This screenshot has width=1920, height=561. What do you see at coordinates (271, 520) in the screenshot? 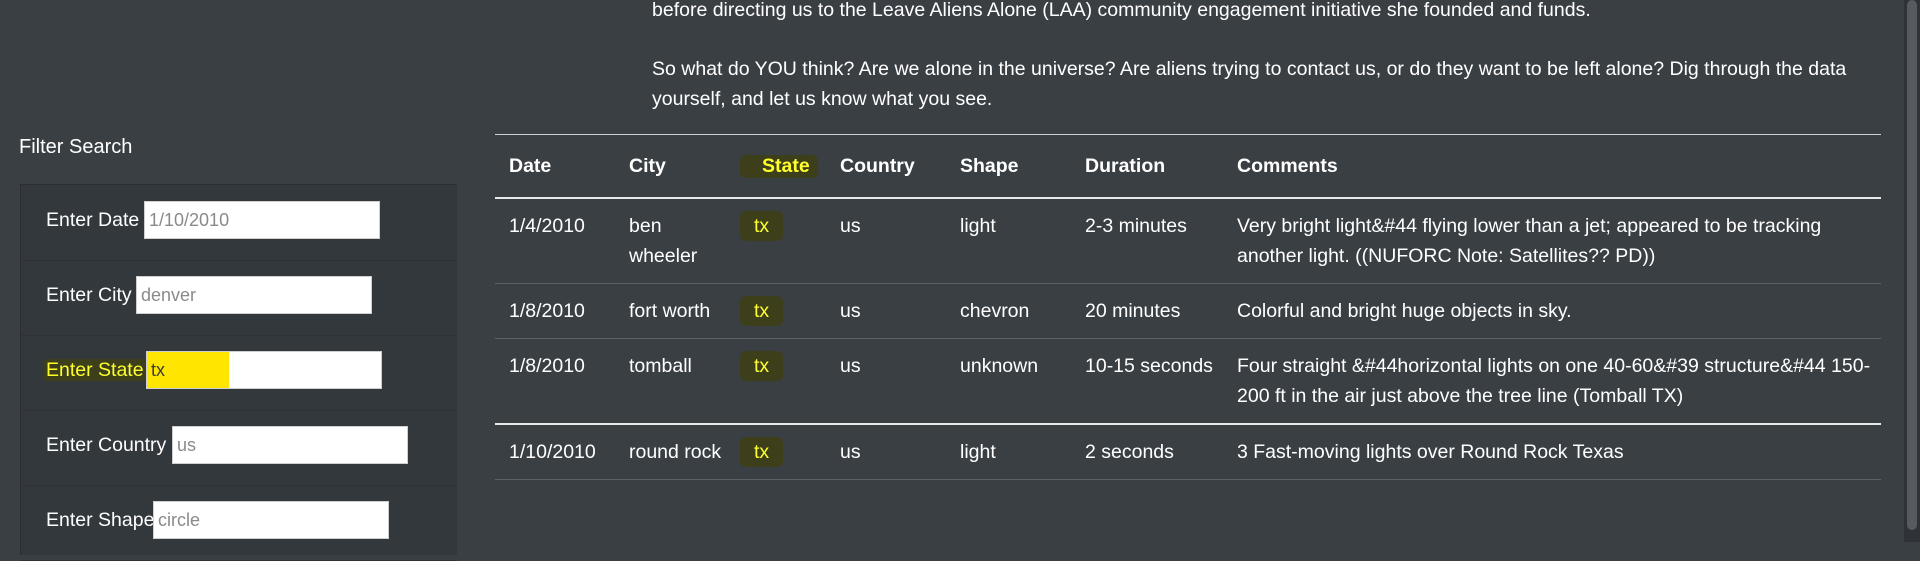
I see `shape-input` at bounding box center [271, 520].